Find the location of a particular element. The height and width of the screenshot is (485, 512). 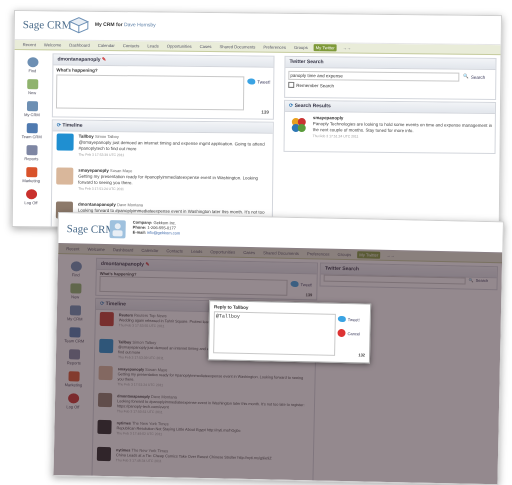

tab-groups: Groups is located at coordinates (301, 47).